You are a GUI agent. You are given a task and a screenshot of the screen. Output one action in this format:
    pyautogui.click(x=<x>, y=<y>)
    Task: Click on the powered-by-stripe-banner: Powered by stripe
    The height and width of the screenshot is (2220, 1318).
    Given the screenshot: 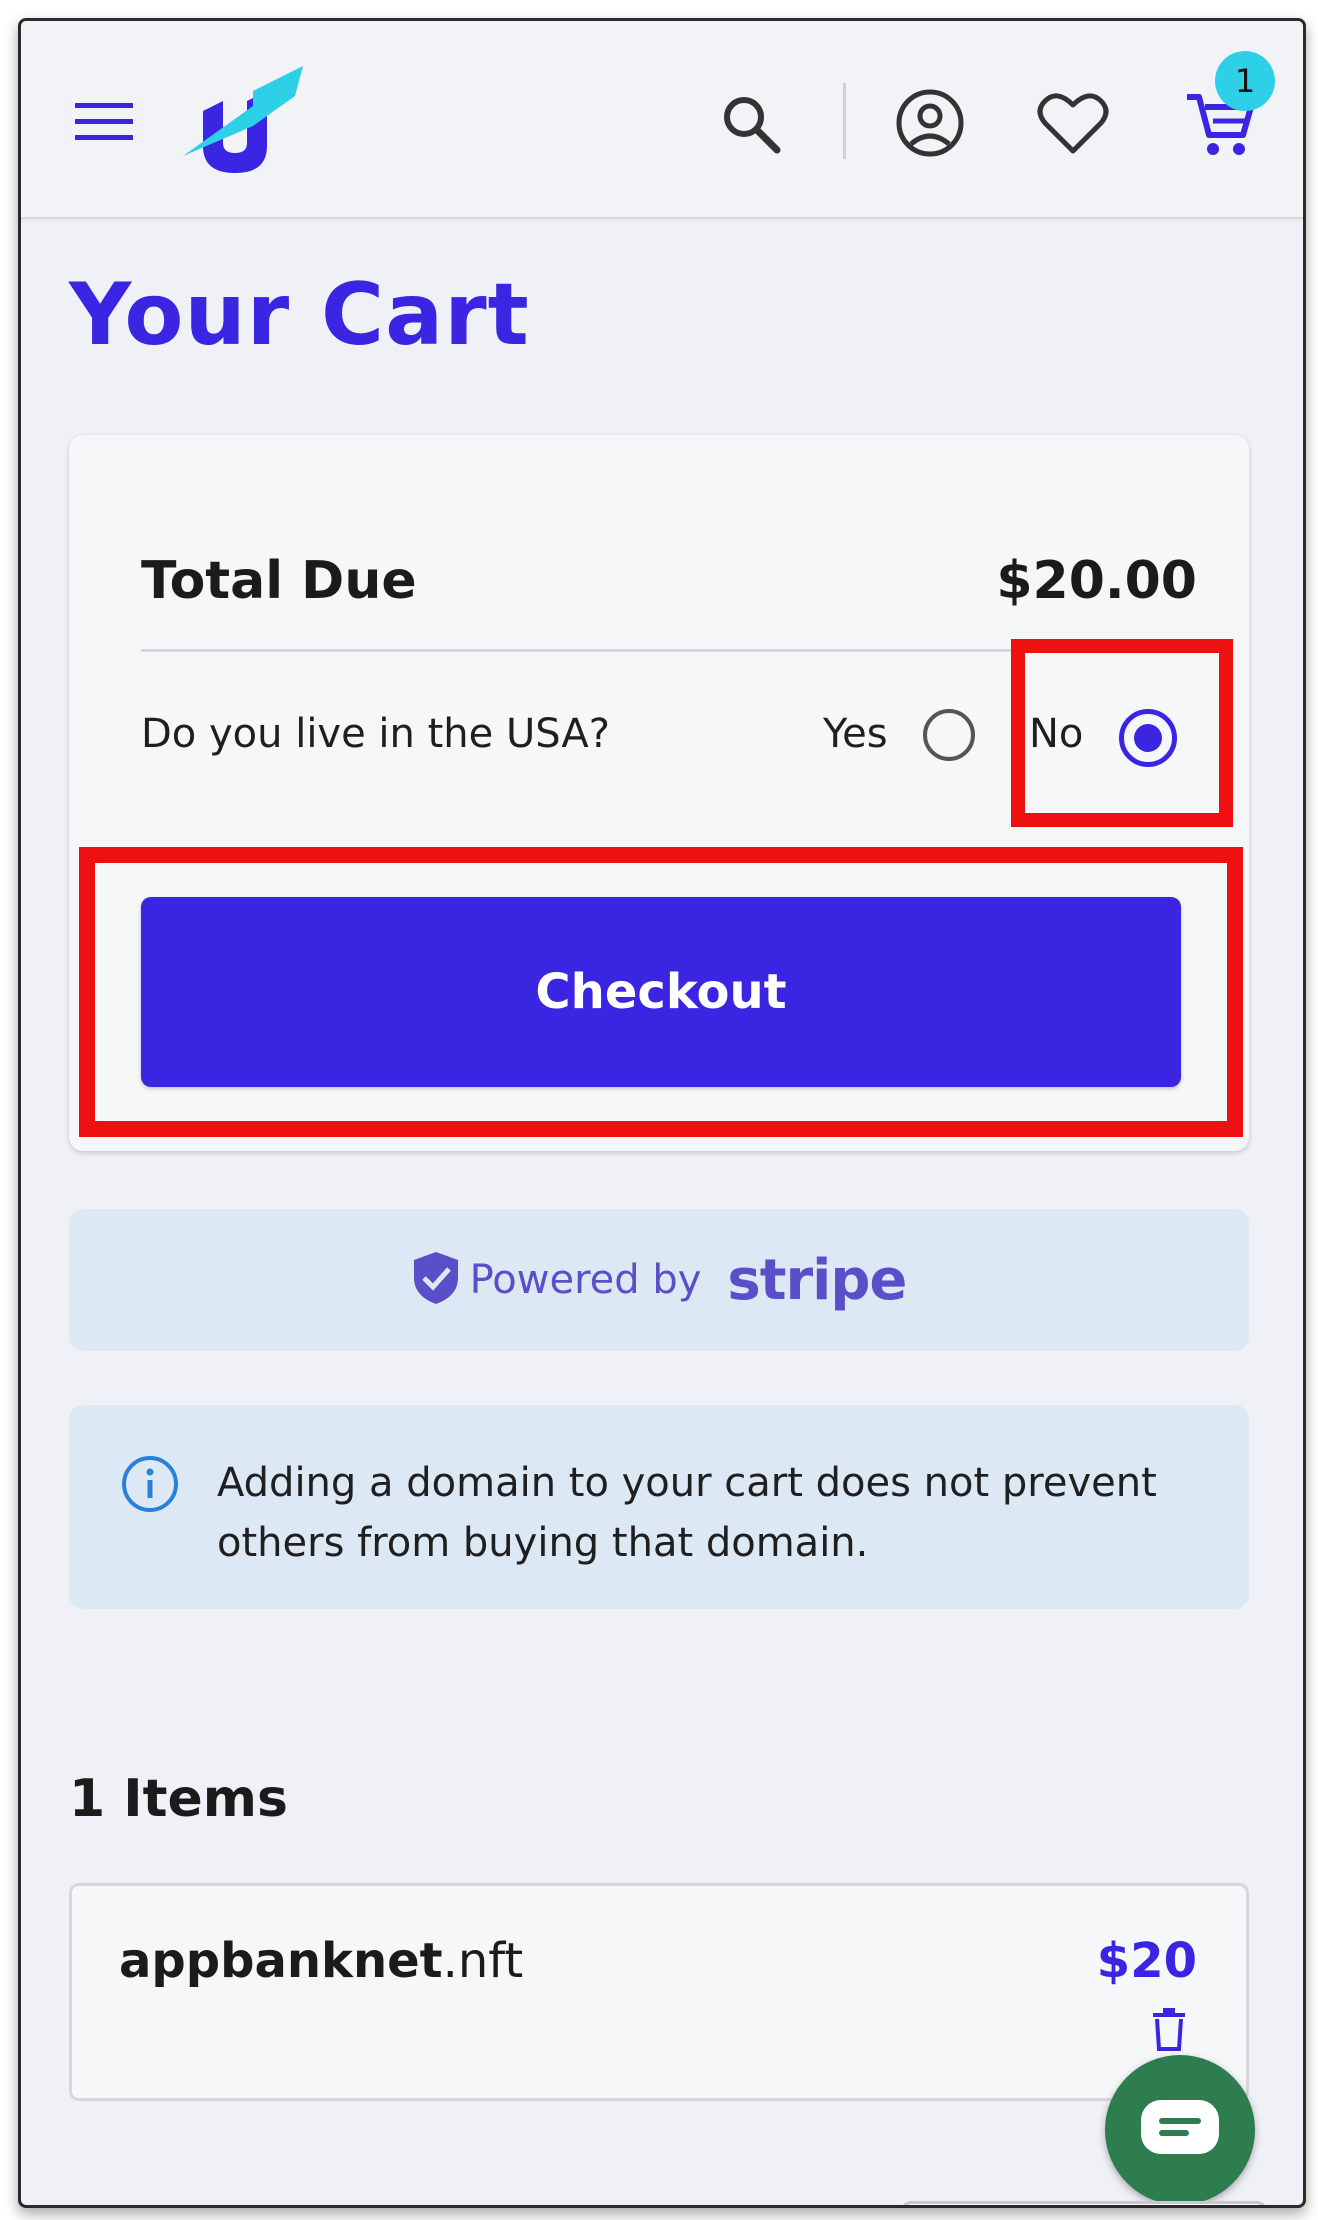 What is the action you would take?
    pyautogui.click(x=659, y=1280)
    